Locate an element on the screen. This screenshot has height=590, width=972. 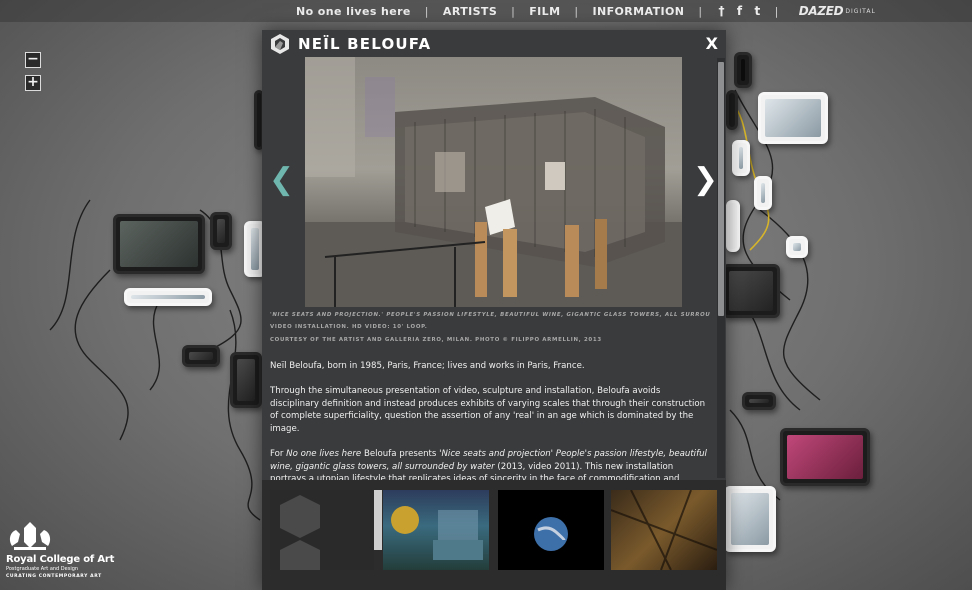
thumbnail-strip is located at coordinates (494, 535).